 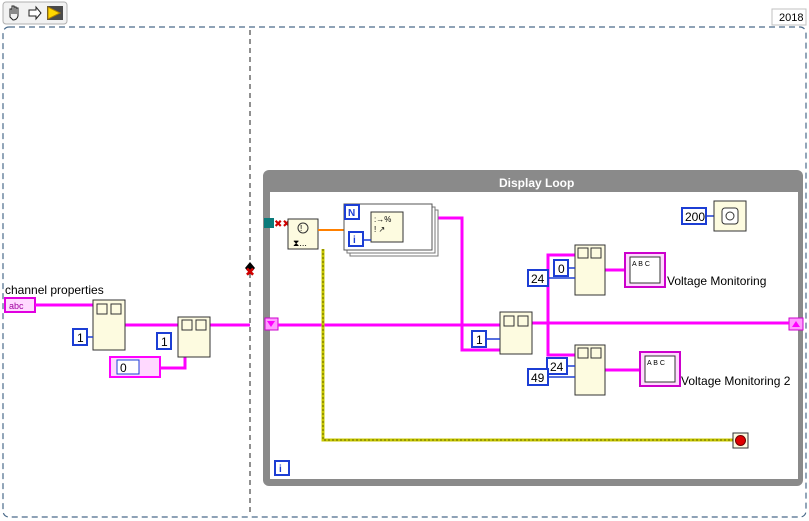 I want to click on svg-text: N, so click(x=351, y=213).